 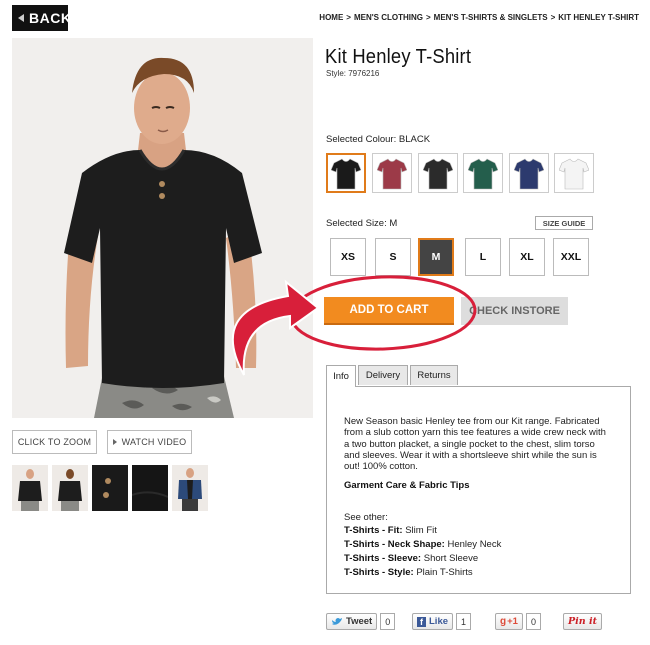 I want to click on like-count: 1, so click(x=464, y=621).